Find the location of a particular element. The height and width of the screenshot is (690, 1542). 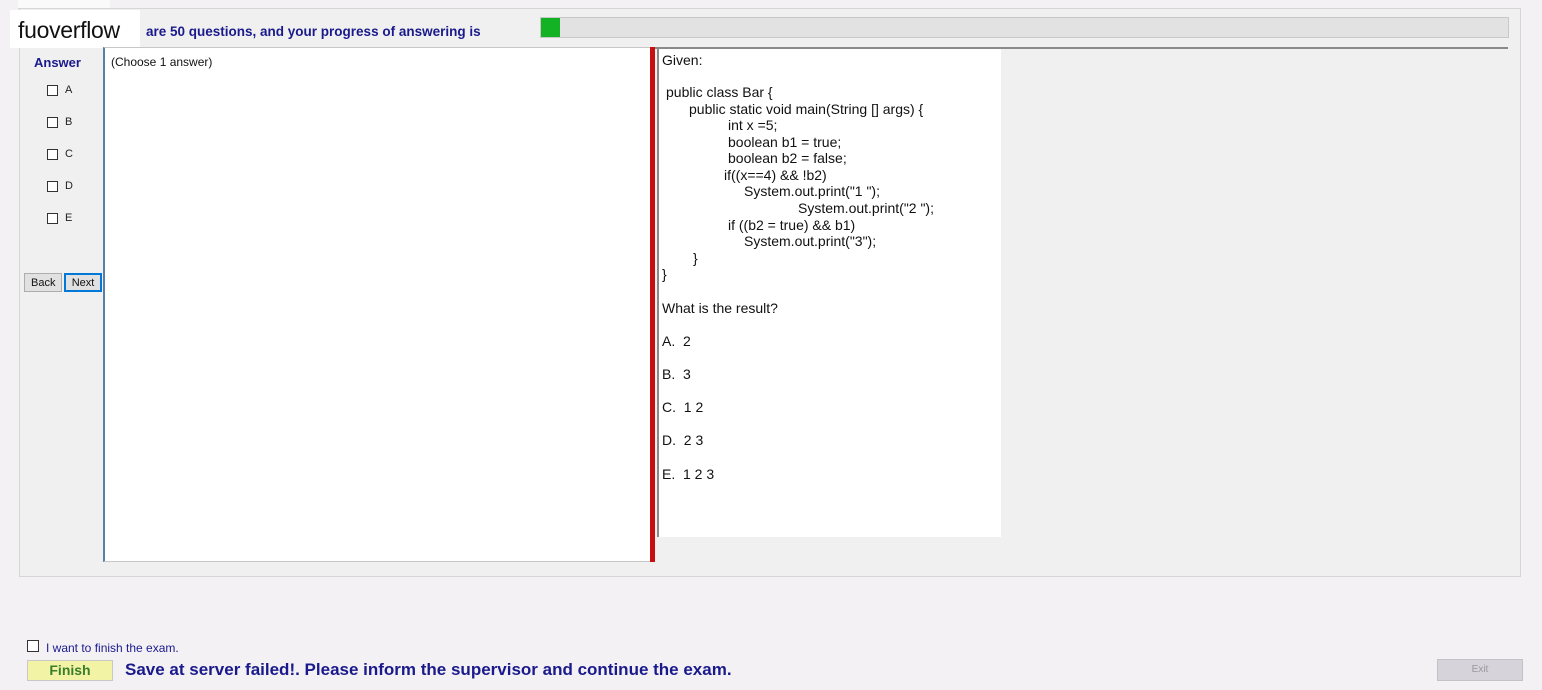

back-button: Back is located at coordinates (43, 282).